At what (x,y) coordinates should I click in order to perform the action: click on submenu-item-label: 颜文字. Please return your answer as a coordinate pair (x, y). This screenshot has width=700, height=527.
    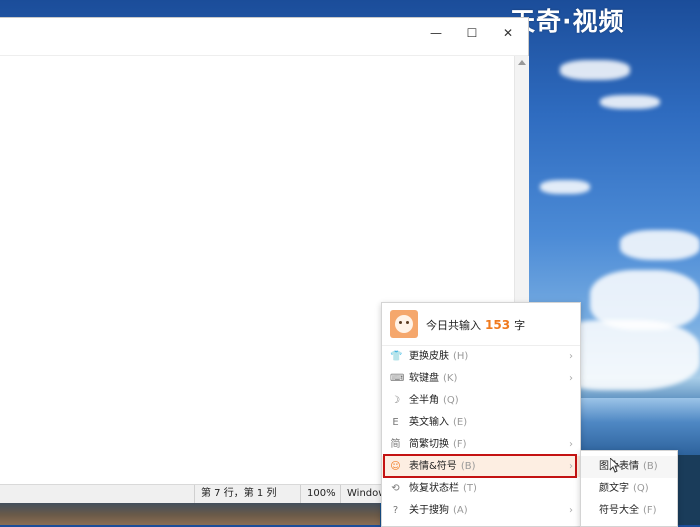
    Looking at the image, I should click on (614, 488).